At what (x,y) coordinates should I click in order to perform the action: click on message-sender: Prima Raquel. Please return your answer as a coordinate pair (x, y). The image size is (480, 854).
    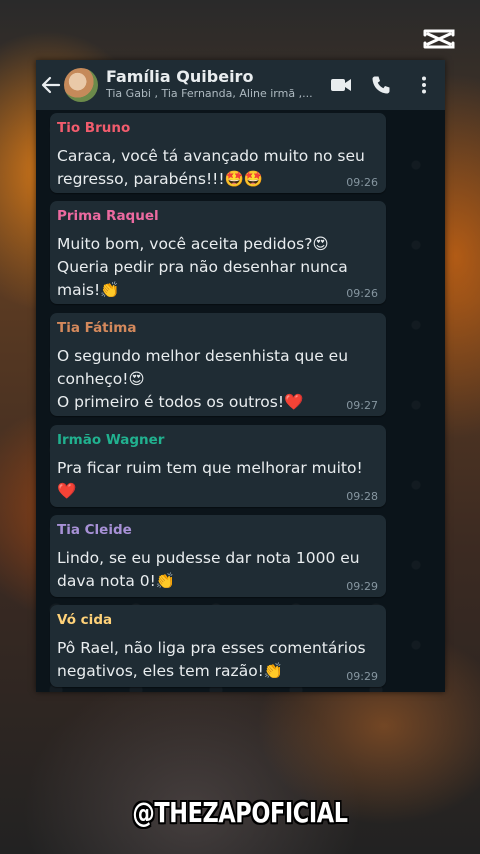
    Looking at the image, I should click on (108, 216).